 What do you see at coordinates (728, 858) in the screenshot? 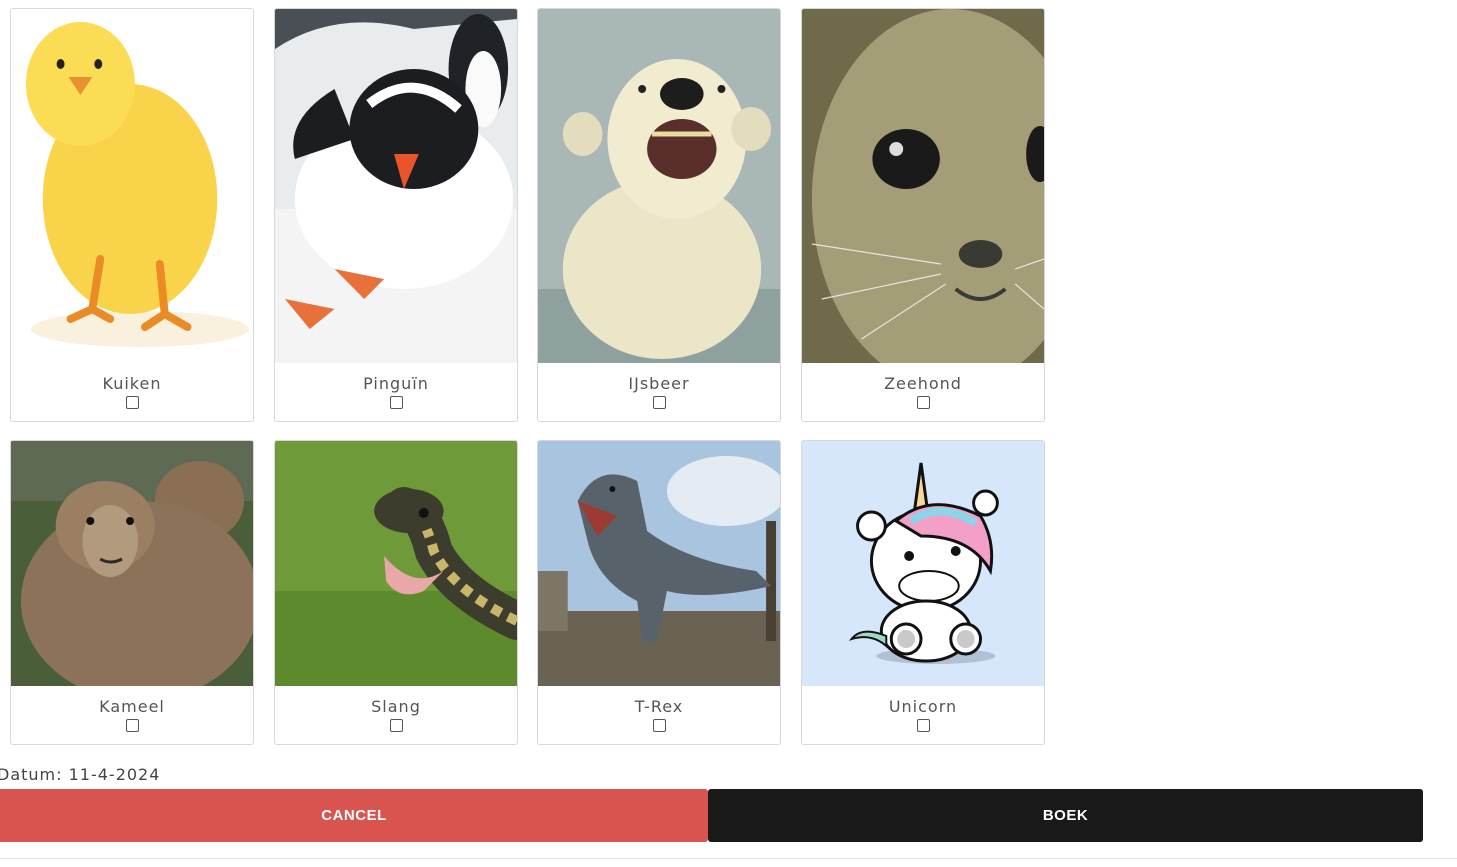
I see `divider` at bounding box center [728, 858].